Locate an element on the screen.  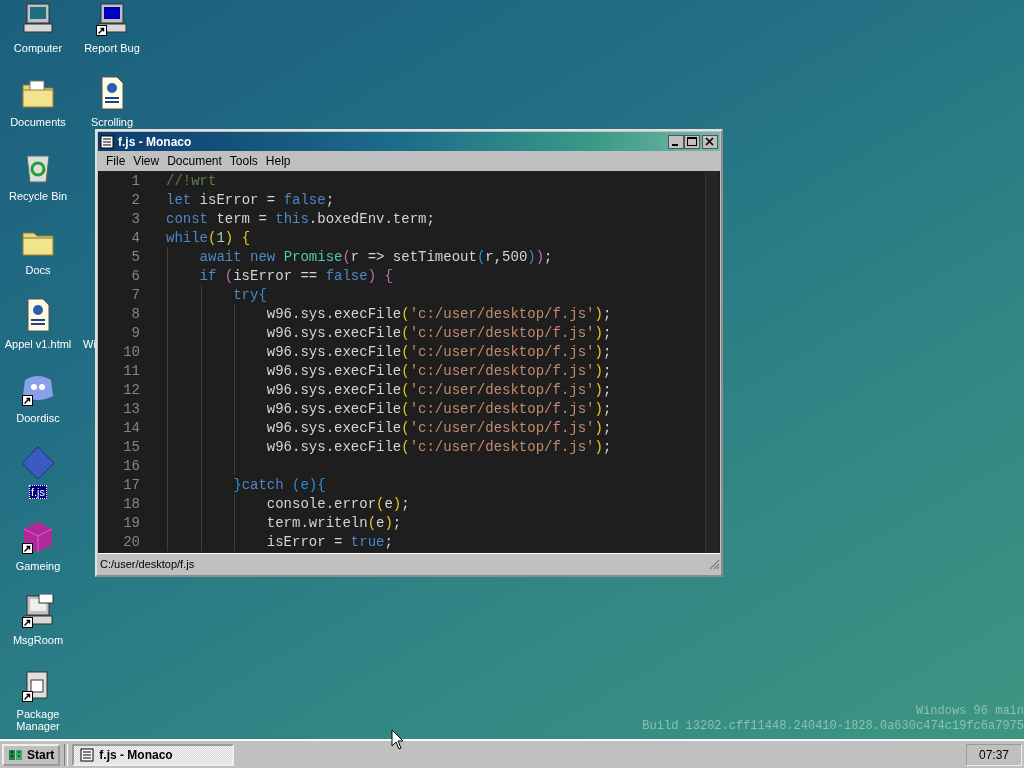
code-line: try{ is located at coordinates (249, 294).